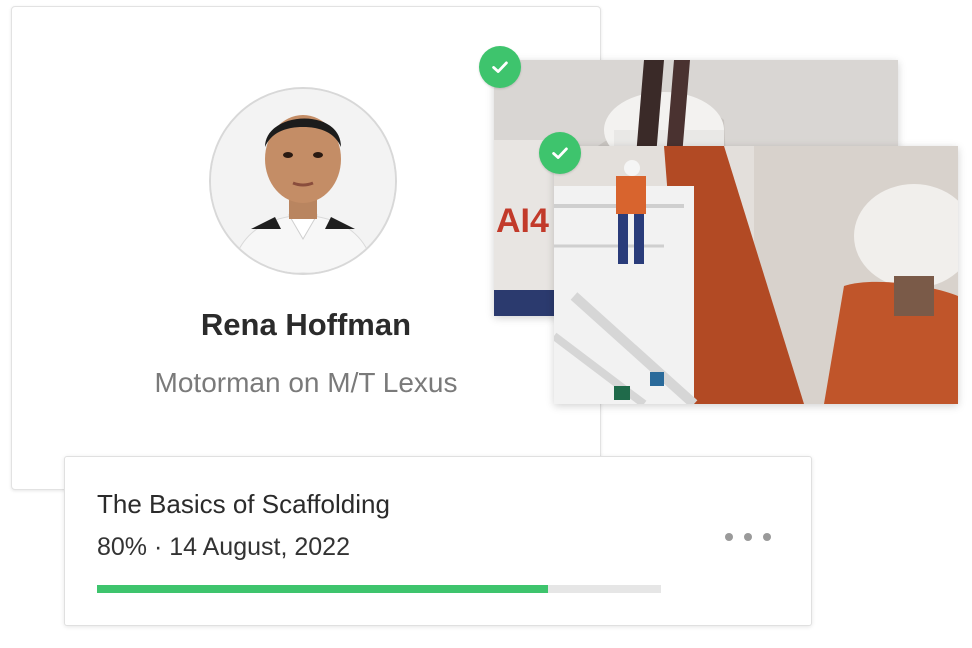  I want to click on svg-text: AI4, so click(522, 221).